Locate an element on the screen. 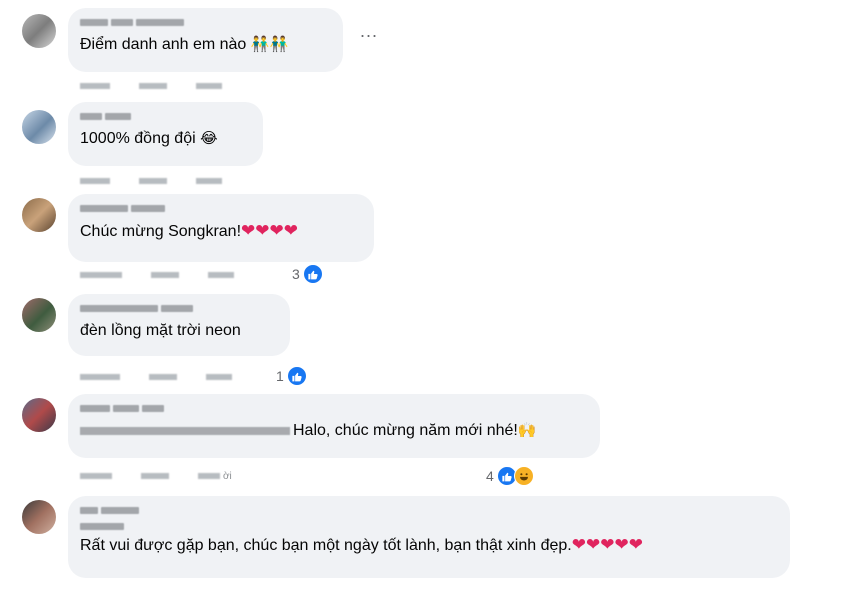  heart-emoji-icon: ❤❤❤❤ is located at coordinates (269, 230).